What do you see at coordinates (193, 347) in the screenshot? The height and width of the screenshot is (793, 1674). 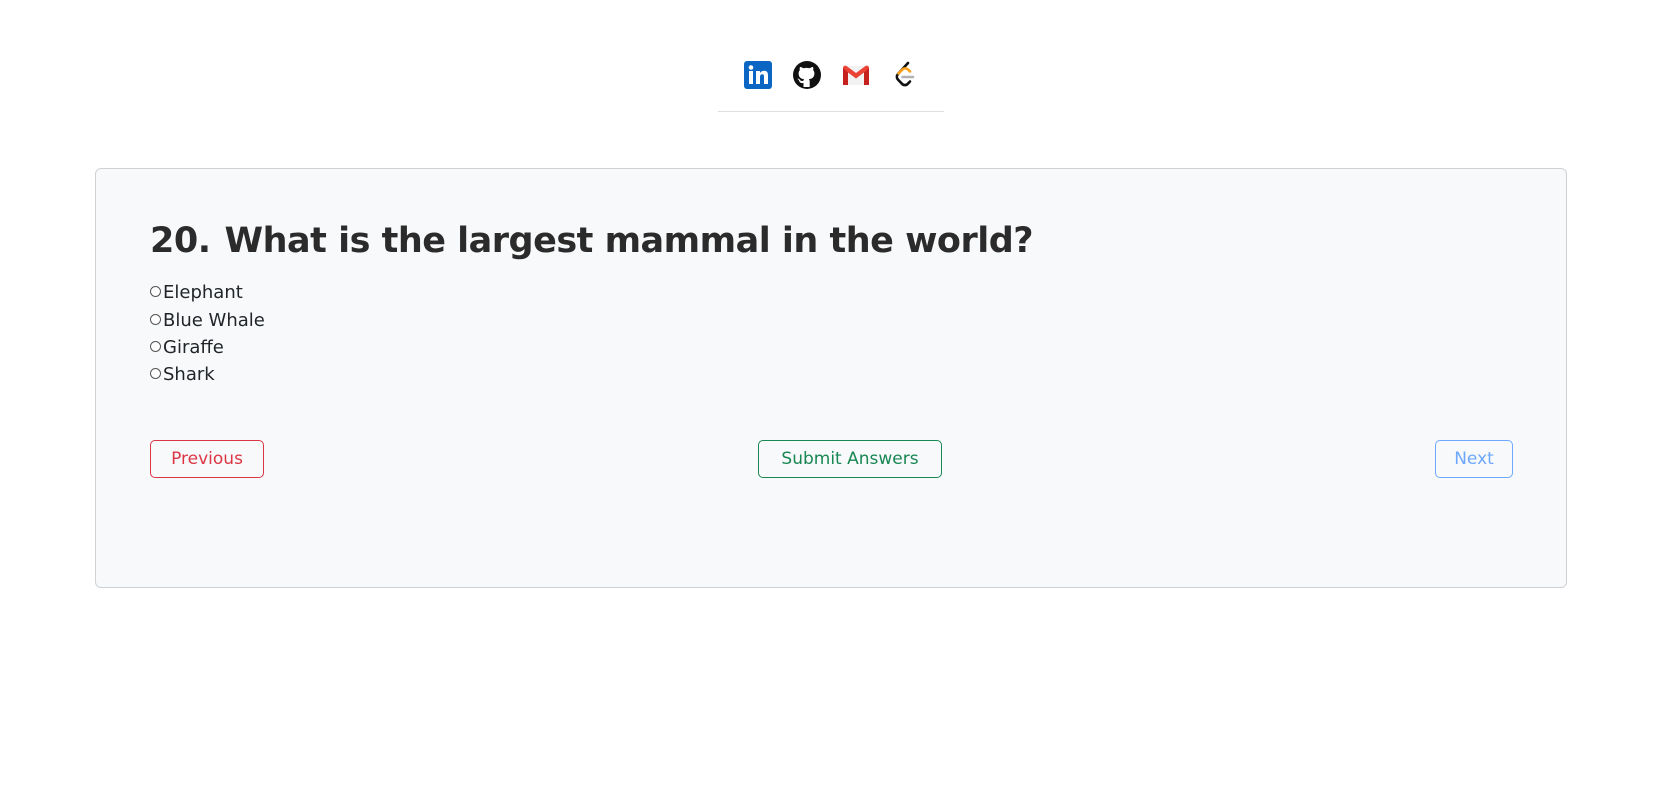 I see `option-label: Giraffe` at bounding box center [193, 347].